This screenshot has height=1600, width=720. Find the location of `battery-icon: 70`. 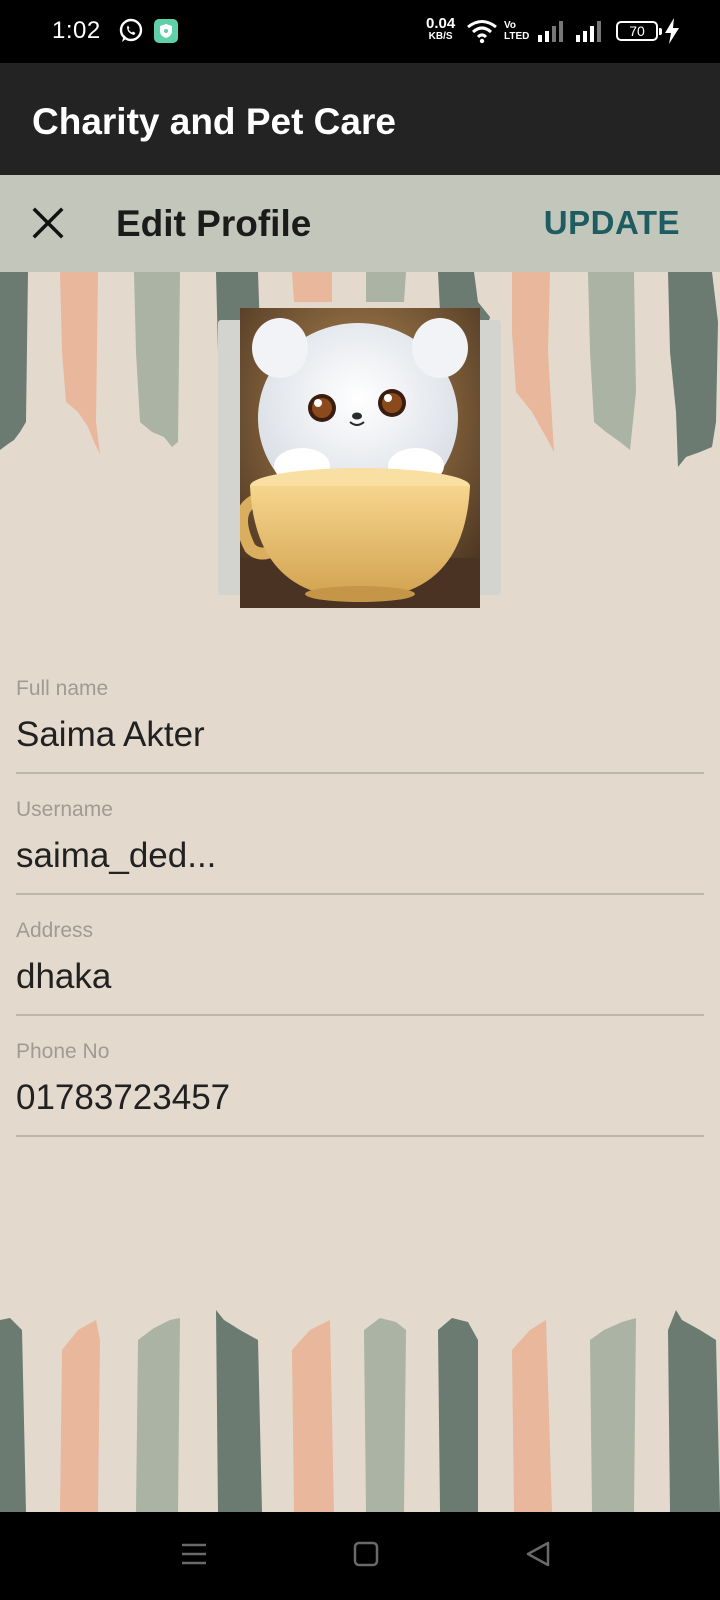

battery-icon: 70 is located at coordinates (639, 31).